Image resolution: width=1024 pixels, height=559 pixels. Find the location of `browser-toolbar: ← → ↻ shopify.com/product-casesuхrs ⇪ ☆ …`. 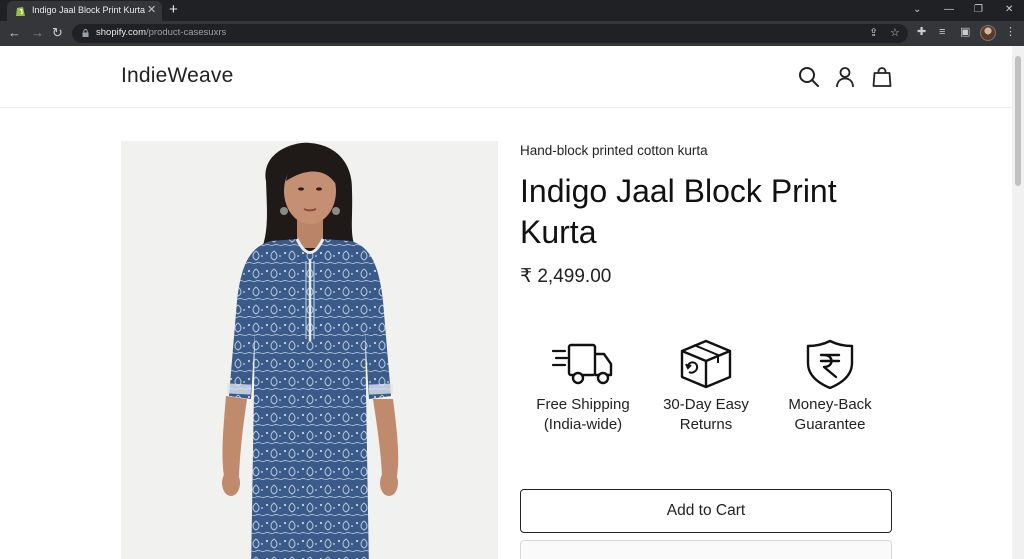

browser-toolbar: ← → ↻ shopify.com/product-casesuхrs ⇪ ☆ … is located at coordinates (512, 33).